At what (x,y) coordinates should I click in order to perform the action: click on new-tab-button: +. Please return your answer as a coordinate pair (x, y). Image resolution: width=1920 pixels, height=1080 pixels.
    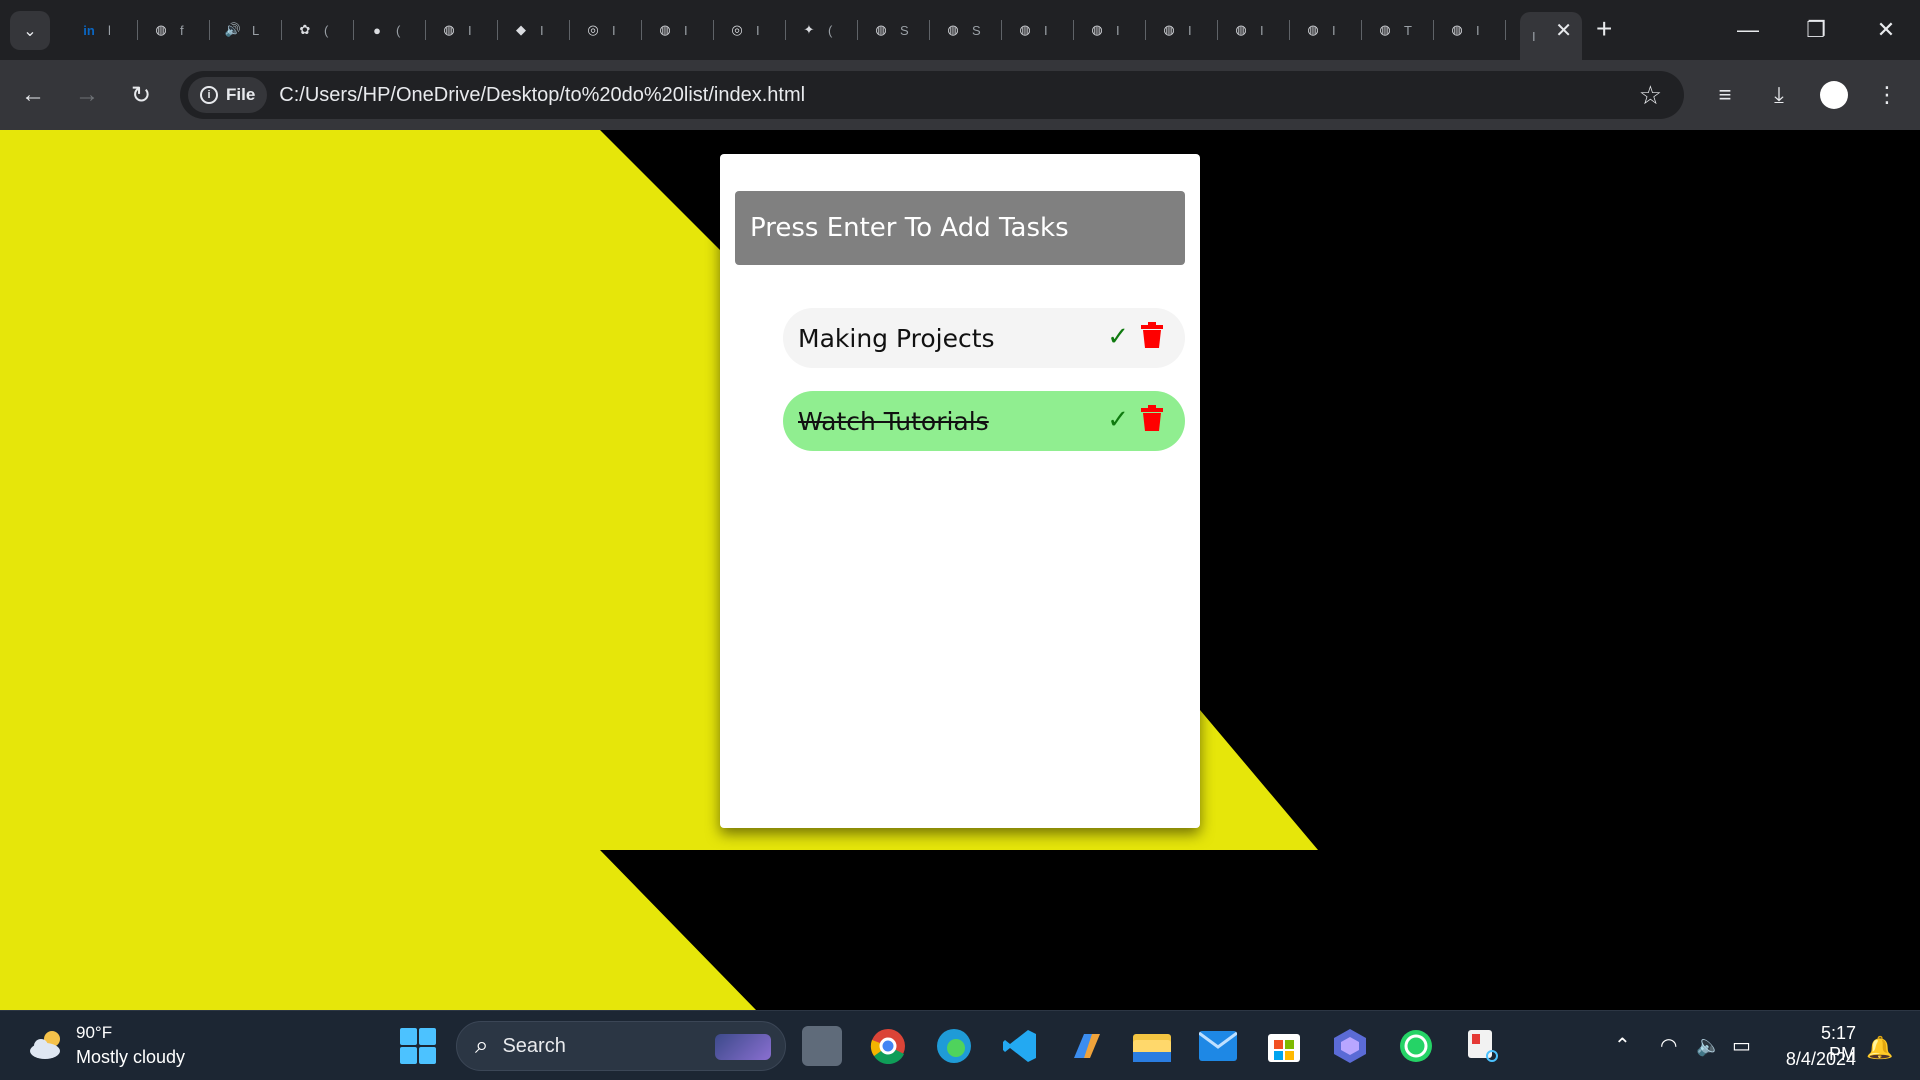
    Looking at the image, I should click on (1604, 29).